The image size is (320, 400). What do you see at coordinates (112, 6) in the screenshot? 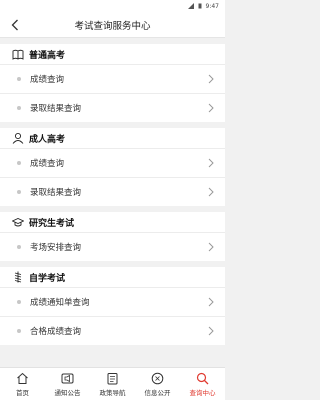
I see `status-bar: 9:47` at bounding box center [112, 6].